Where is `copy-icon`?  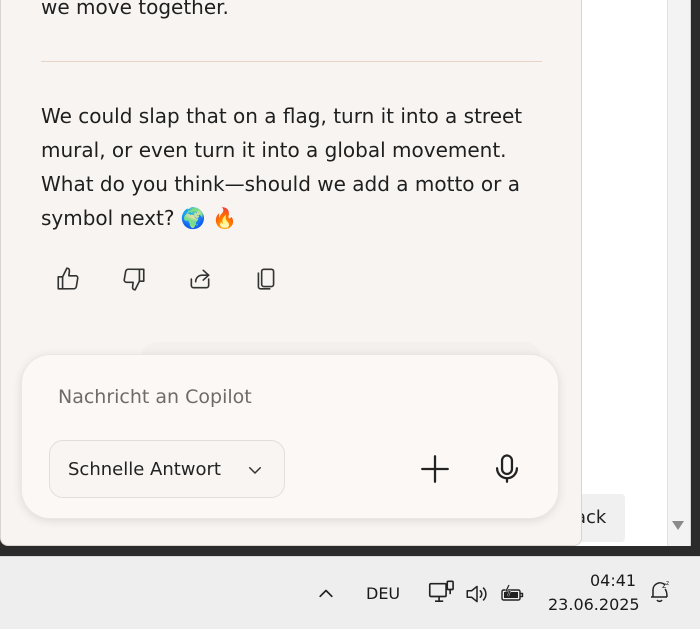
copy-icon is located at coordinates (266, 279).